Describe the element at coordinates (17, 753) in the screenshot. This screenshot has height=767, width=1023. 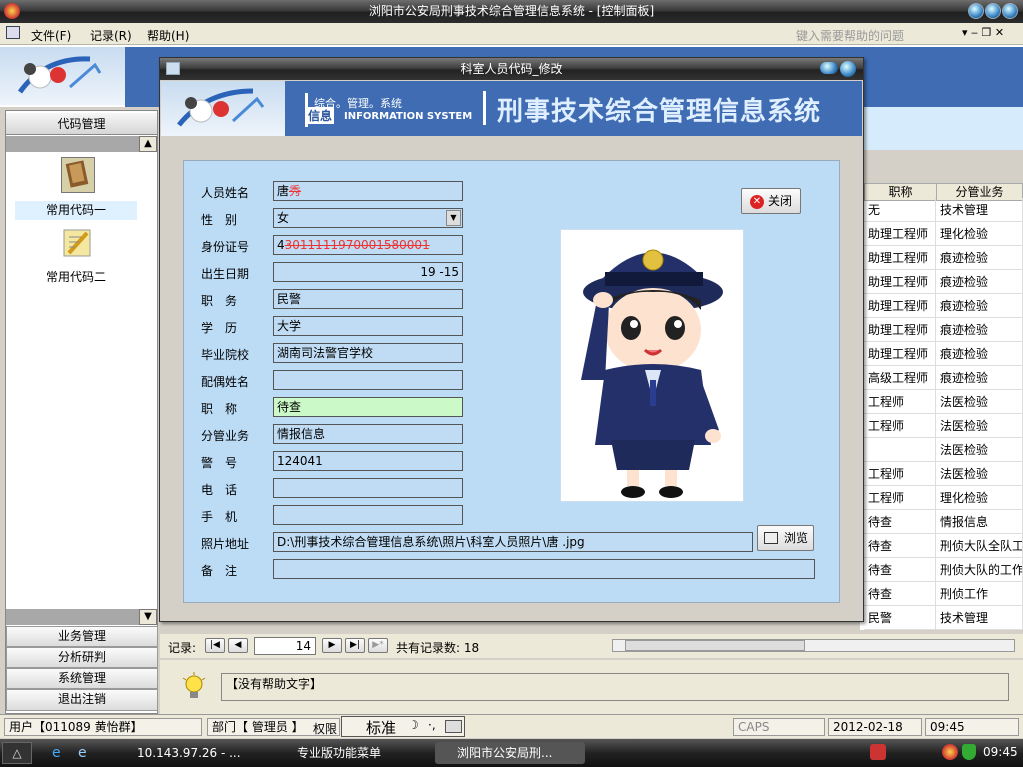
I see `start-button: △` at that location.